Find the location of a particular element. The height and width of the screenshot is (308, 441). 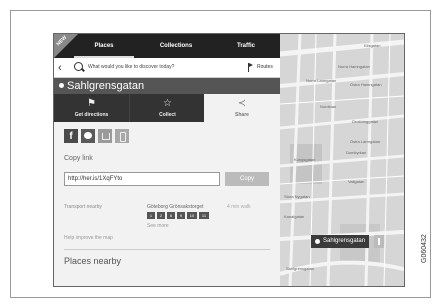

phone-icon is located at coordinates (122, 136).